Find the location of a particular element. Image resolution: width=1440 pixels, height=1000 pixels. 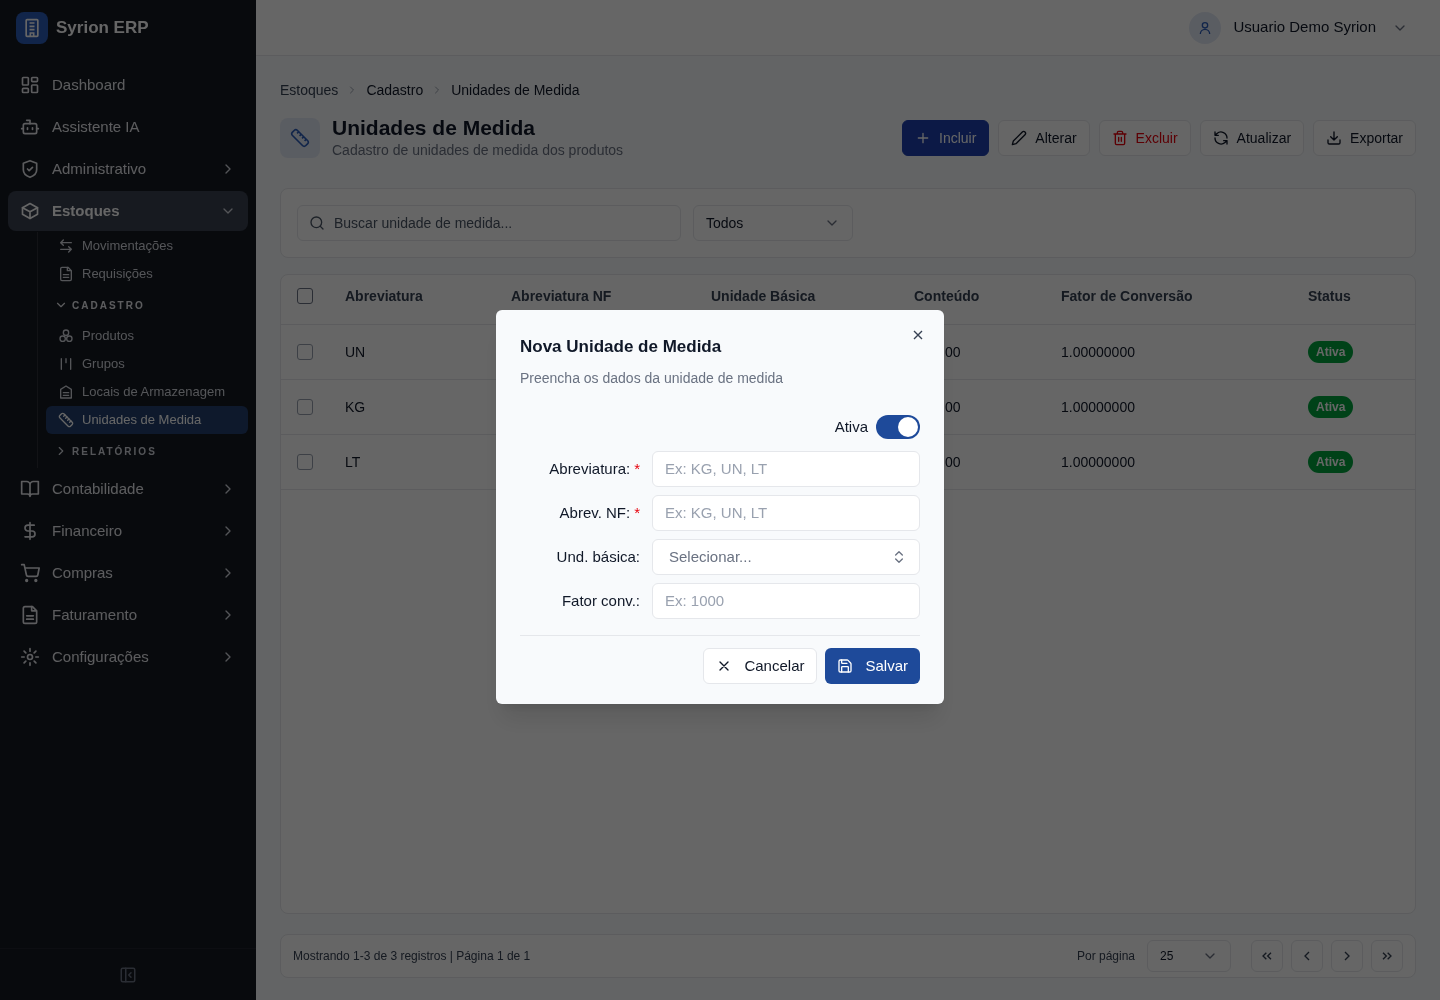

delete-button: Excluir is located at coordinates (1144, 138).